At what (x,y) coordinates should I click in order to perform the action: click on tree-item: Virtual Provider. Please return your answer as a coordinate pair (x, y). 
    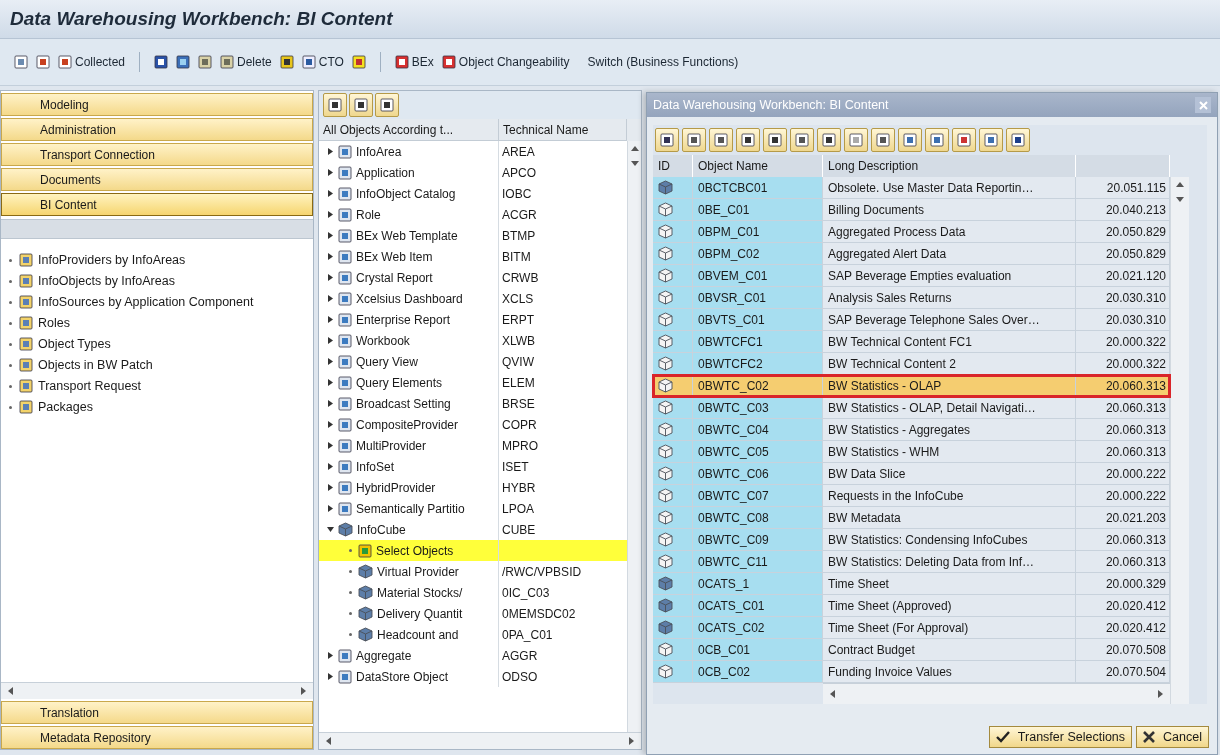
    Looking at the image, I should click on (409, 571).